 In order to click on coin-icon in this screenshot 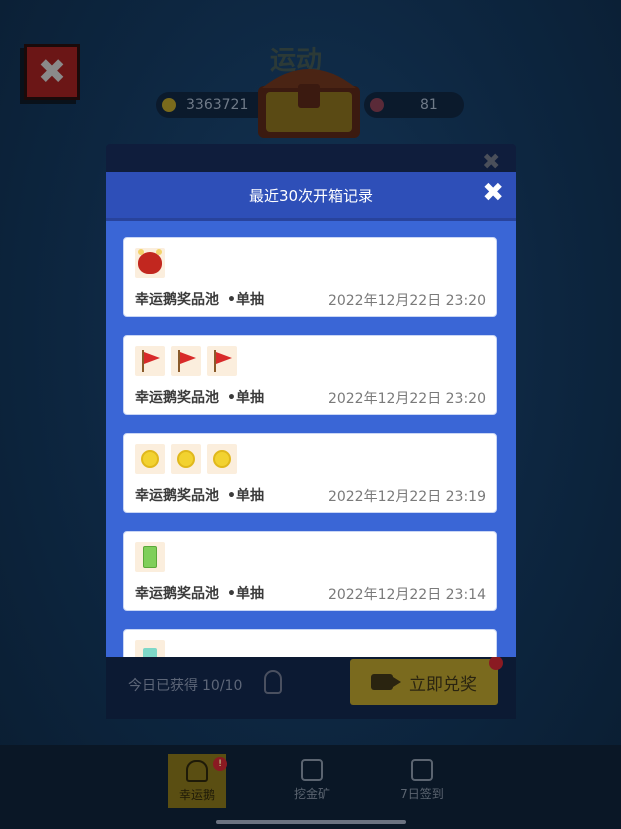, I will do `click(169, 105)`.